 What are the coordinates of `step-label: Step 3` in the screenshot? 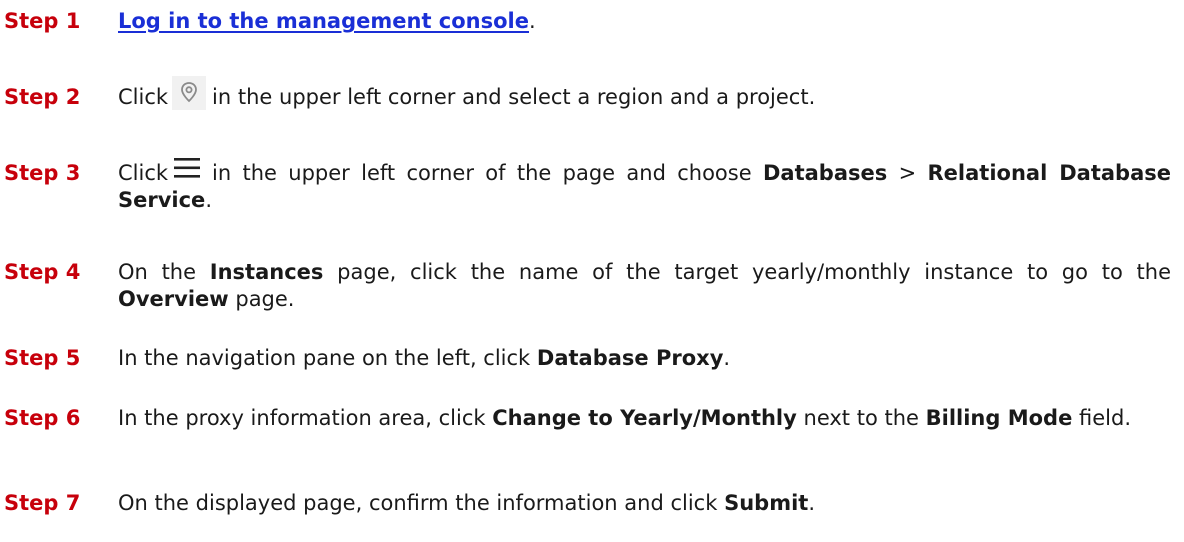 It's located at (42, 173).